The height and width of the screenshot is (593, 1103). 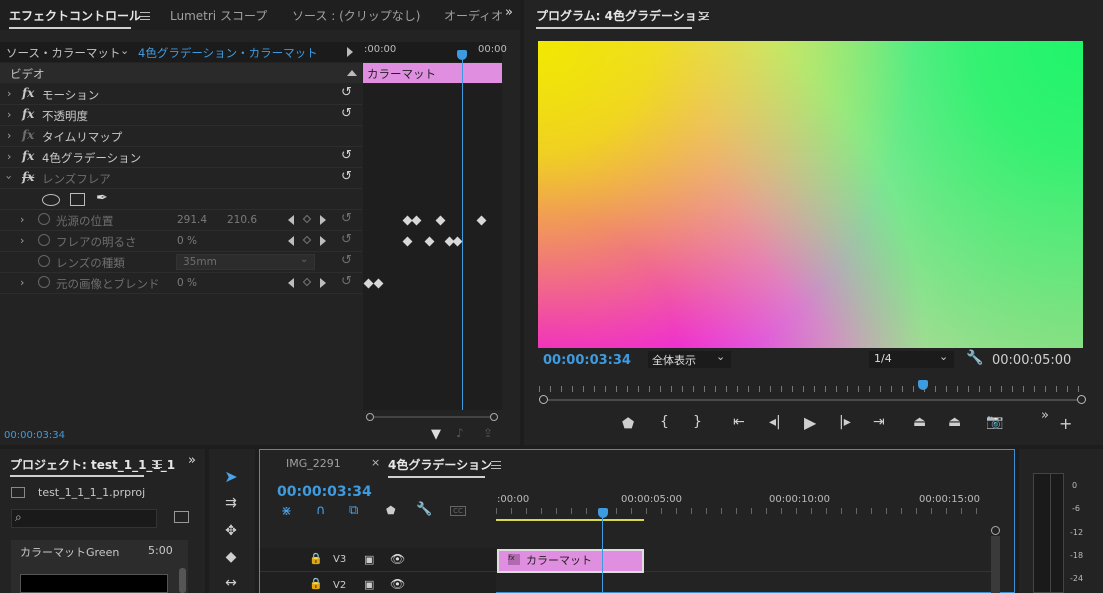 I want to click on step-back-icon: ◂|, so click(x=775, y=422).